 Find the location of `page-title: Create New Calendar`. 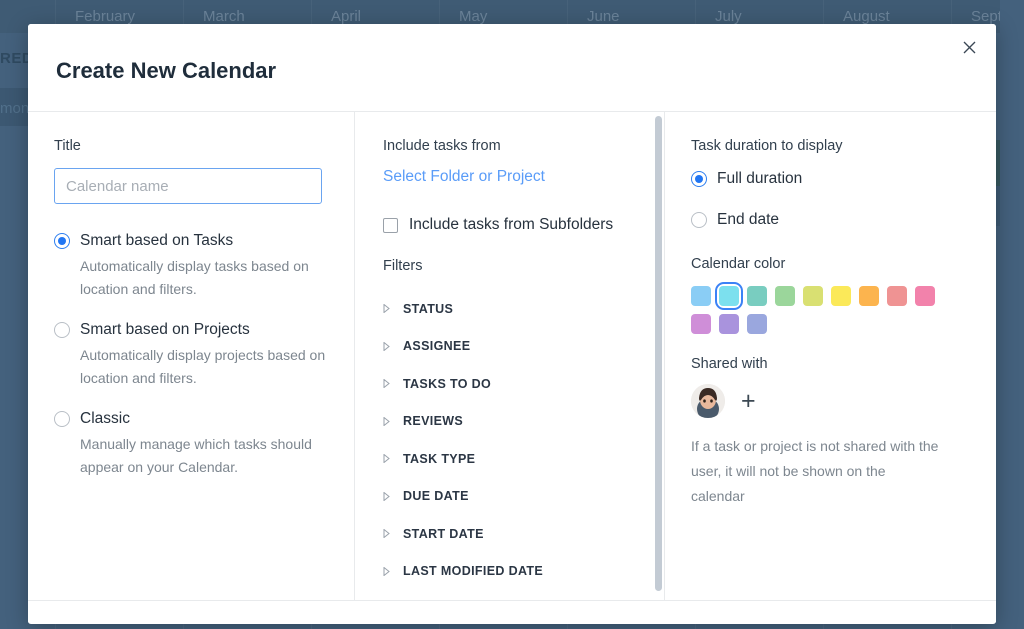

page-title: Create New Calendar is located at coordinates (166, 70).